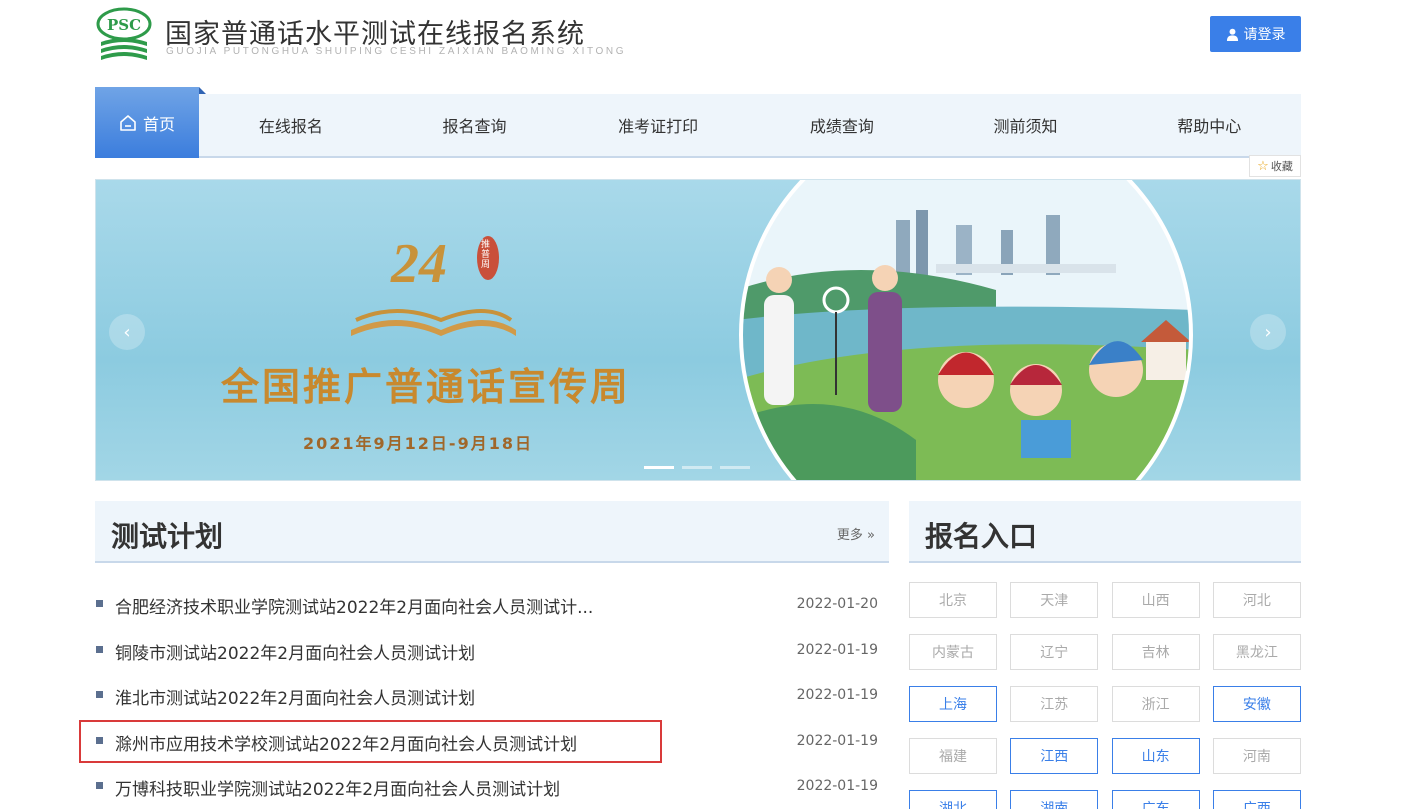  Describe the element at coordinates (492, 532) in the screenshot. I see `test-plan-header: 测试计划 更多 »` at that location.